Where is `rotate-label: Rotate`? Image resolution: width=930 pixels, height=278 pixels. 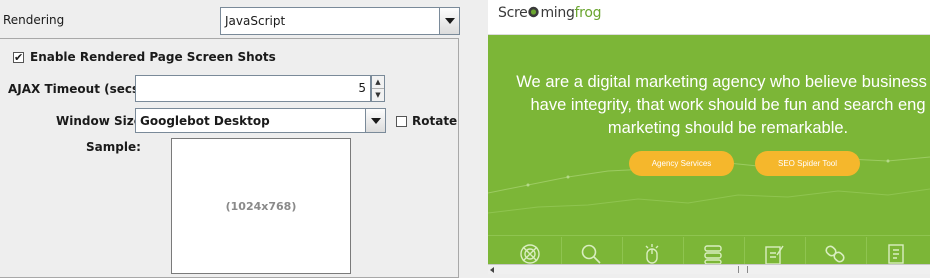 rotate-label: Rotate is located at coordinates (435, 121).